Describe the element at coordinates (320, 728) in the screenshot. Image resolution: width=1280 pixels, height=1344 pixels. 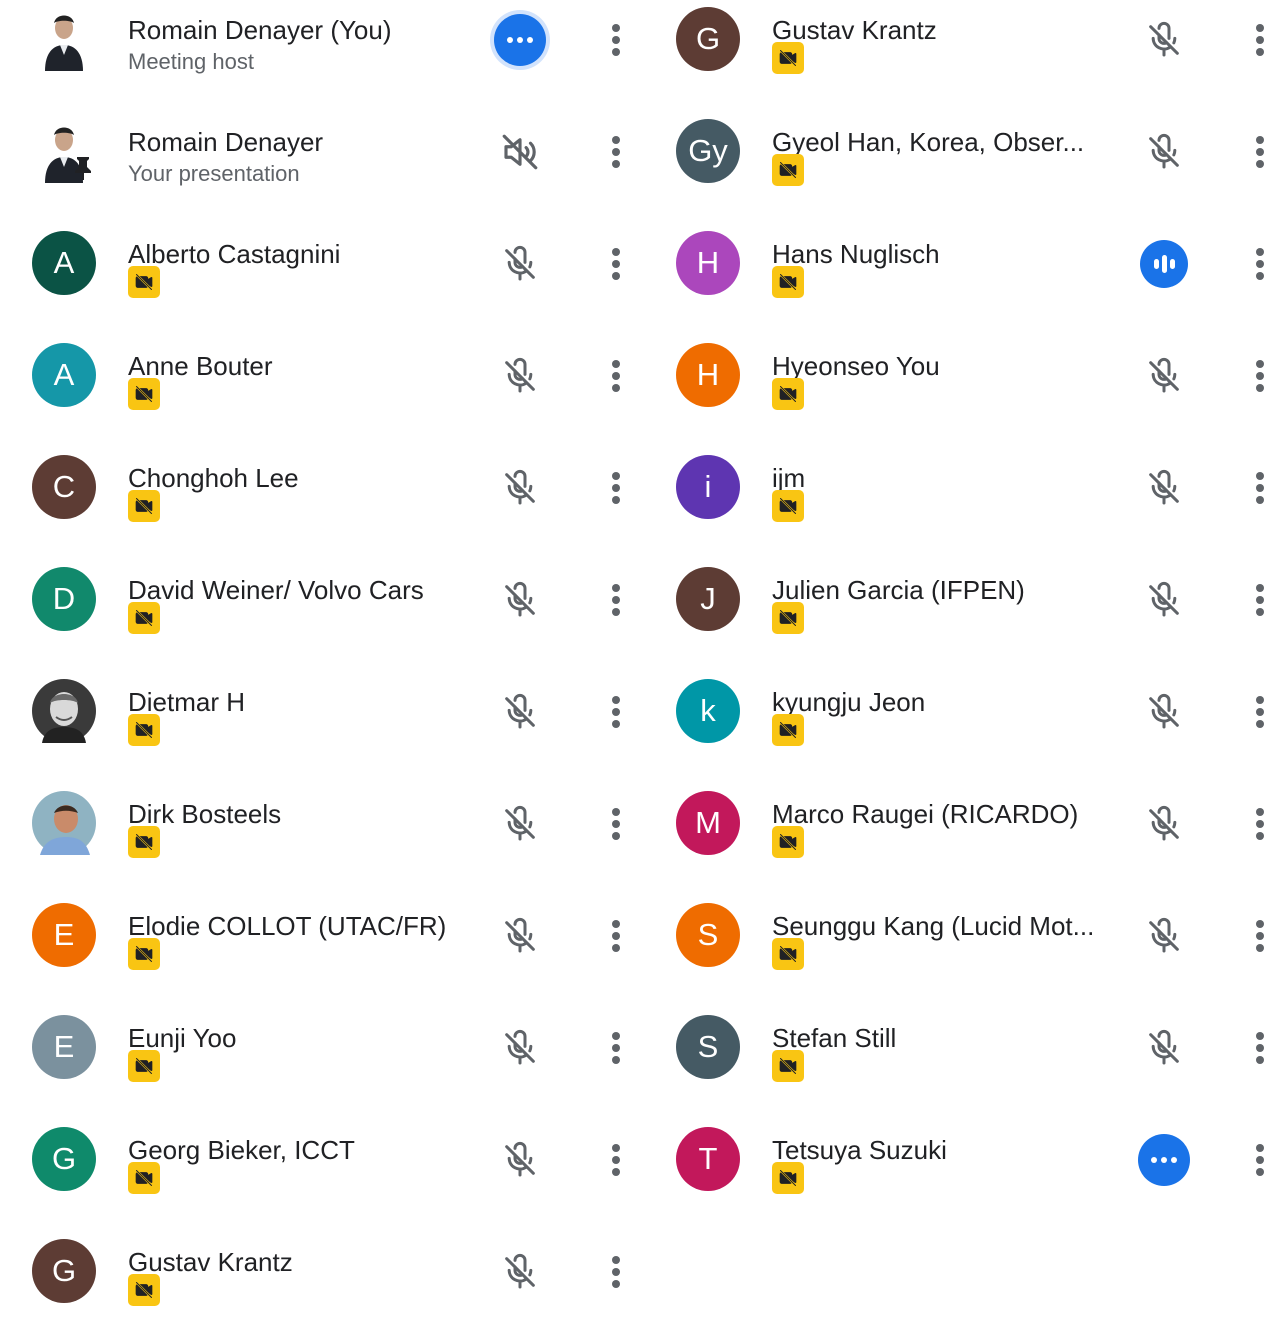
I see `participant-row: Dietmar H` at that location.